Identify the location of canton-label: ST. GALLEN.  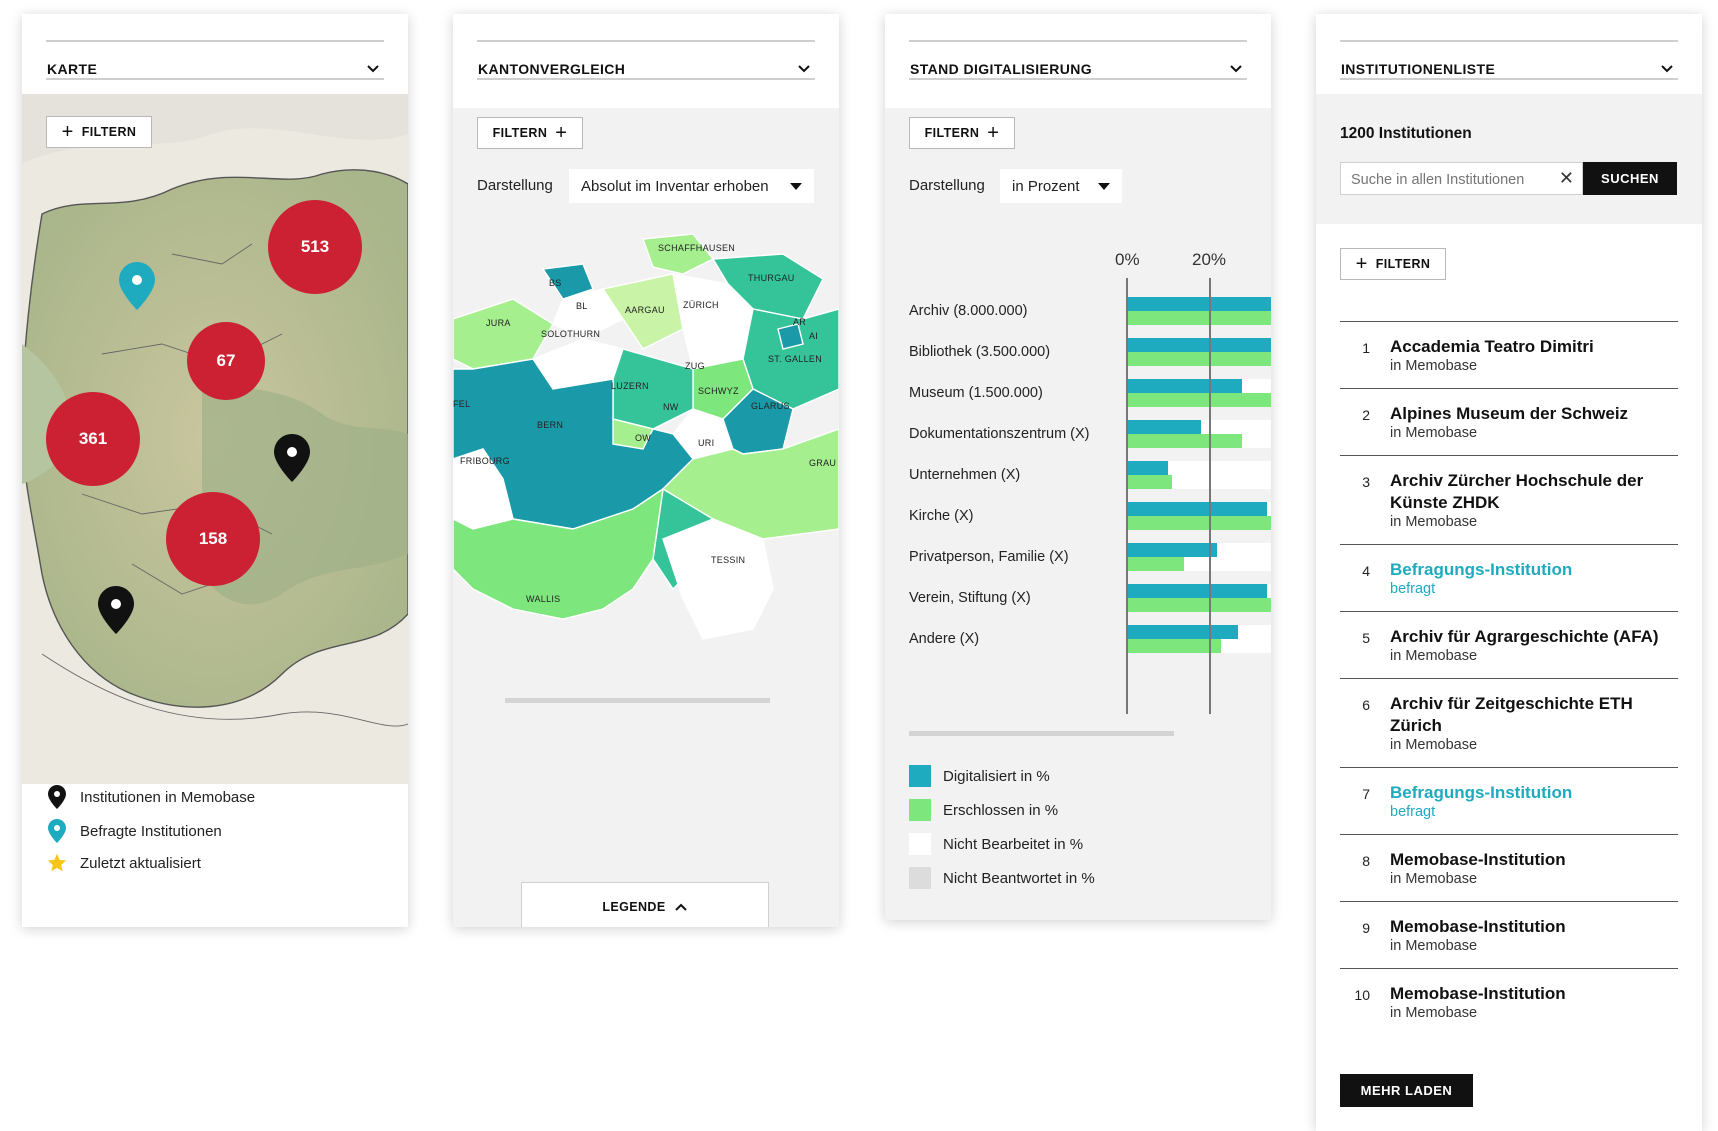
(795, 359).